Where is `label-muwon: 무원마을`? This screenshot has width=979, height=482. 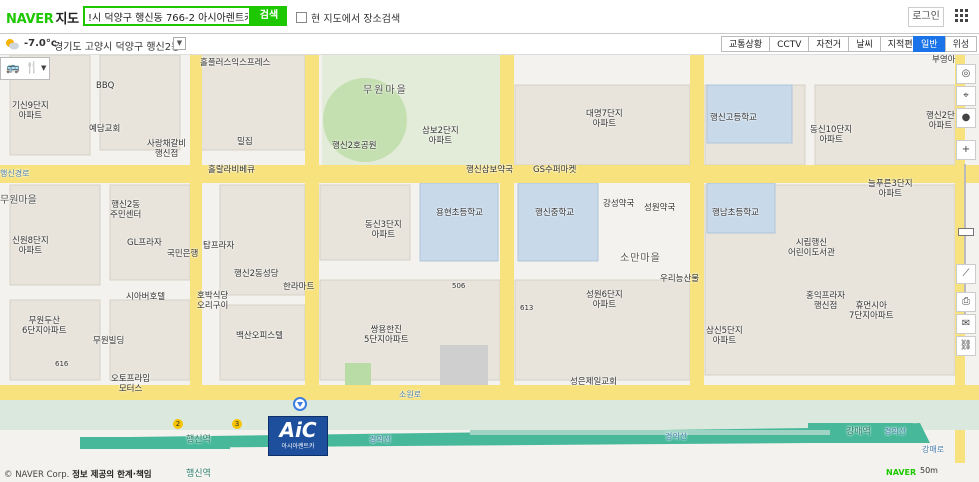
label-muwon: 무원마을 is located at coordinates (385, 90).